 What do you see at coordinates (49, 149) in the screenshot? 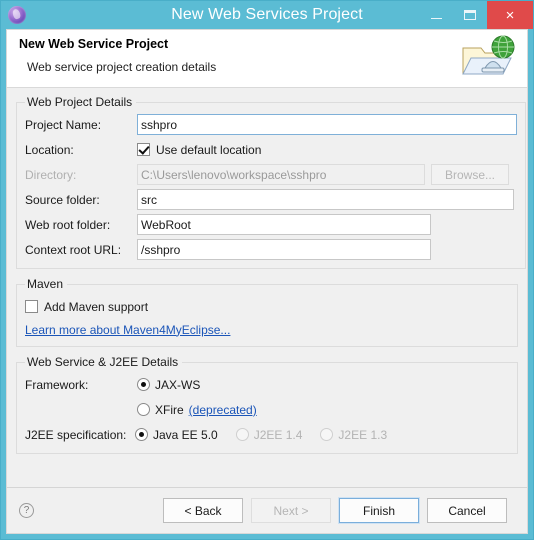
I see `location-label: Location:` at bounding box center [49, 149].